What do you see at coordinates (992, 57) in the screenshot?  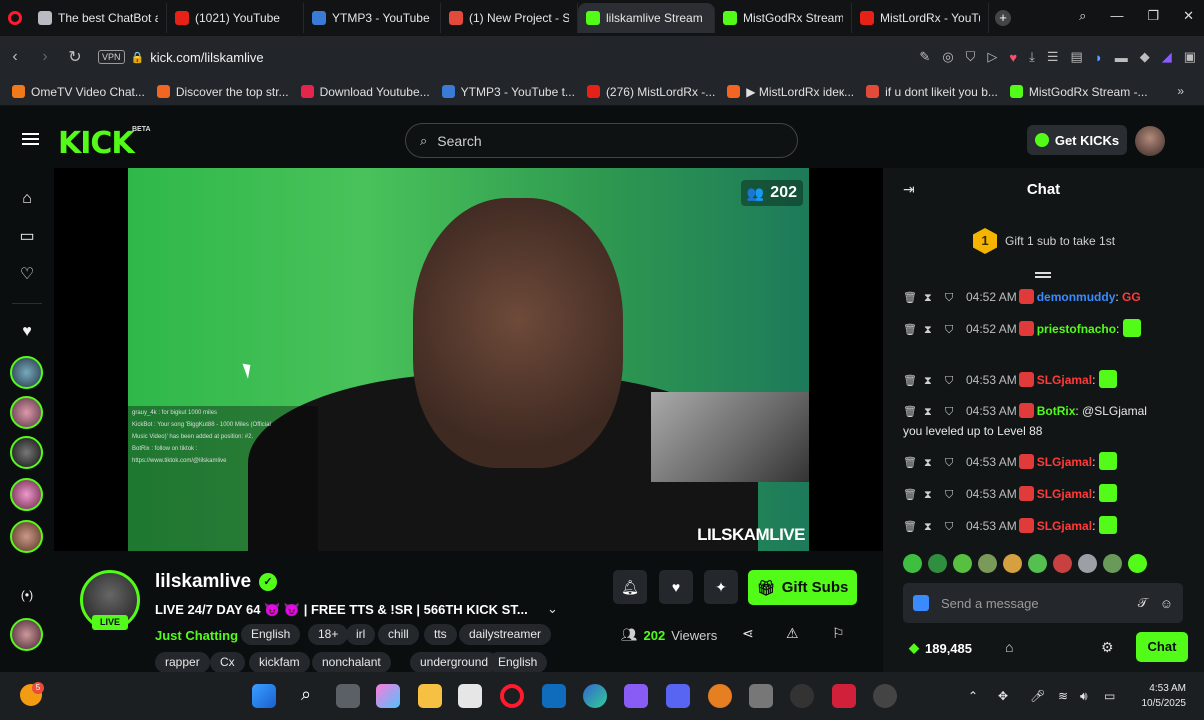 I see `play-icon: ▷` at bounding box center [992, 57].